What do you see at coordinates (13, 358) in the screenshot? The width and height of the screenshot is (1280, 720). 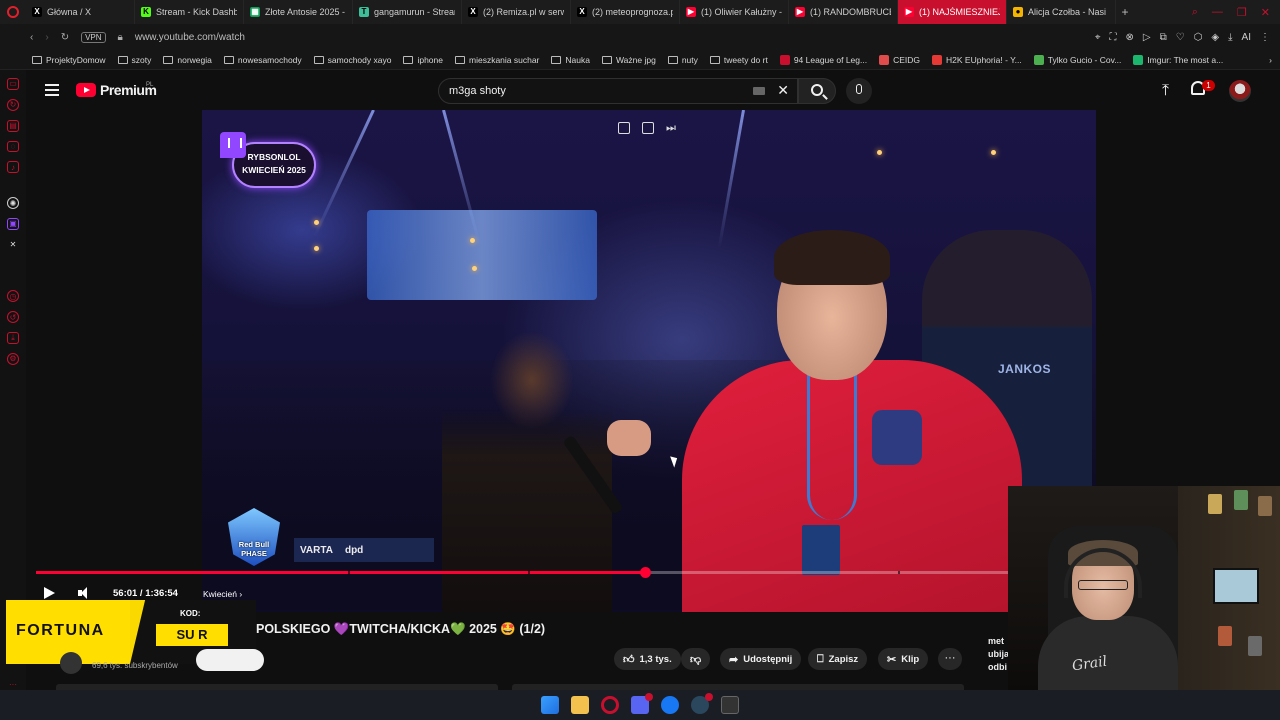 I see `settings-icon: ⚙` at bounding box center [13, 358].